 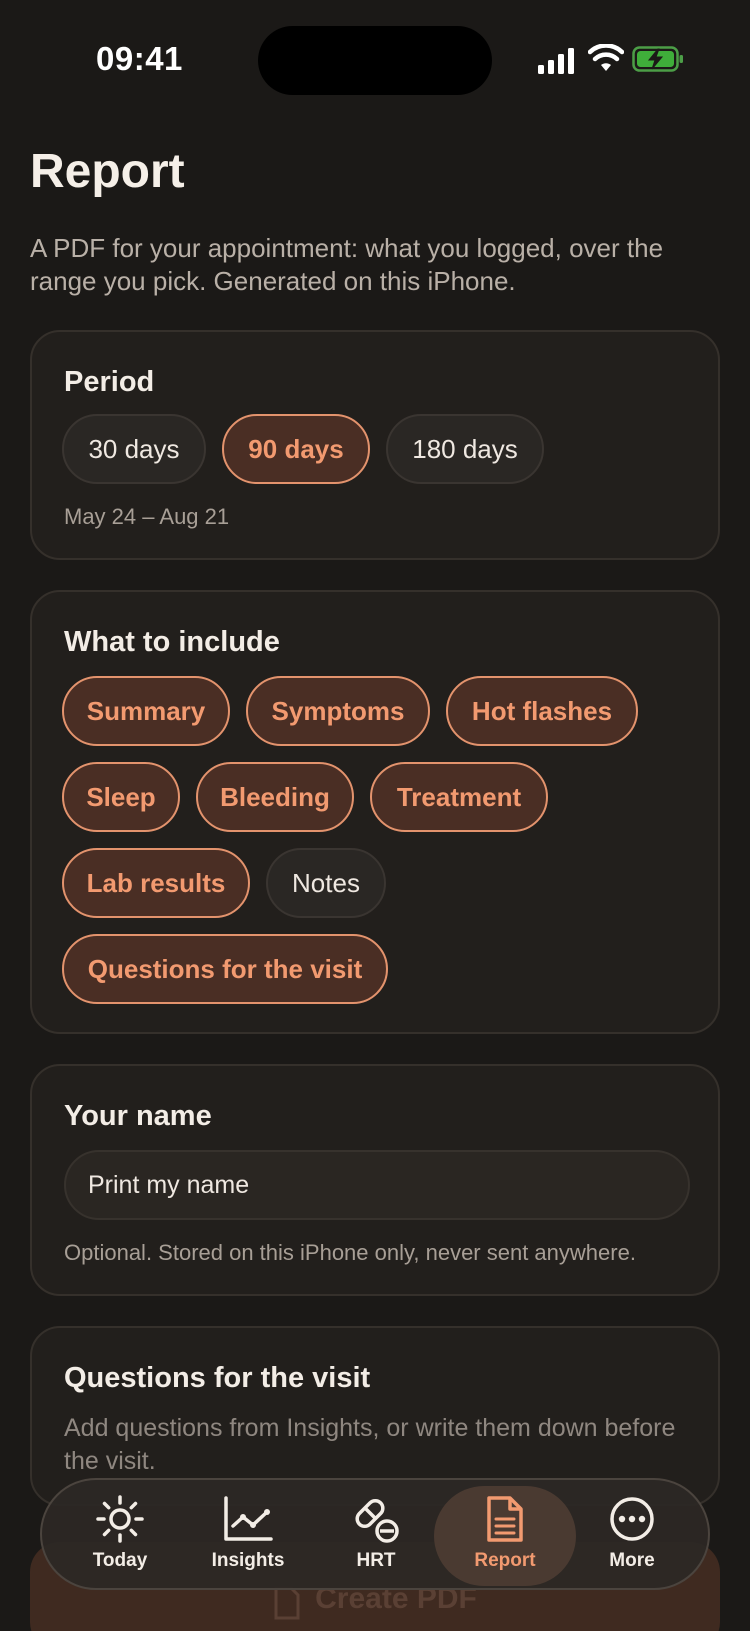 I want to click on include-chip-questions: Questions for the visit, so click(x=225, y=969).